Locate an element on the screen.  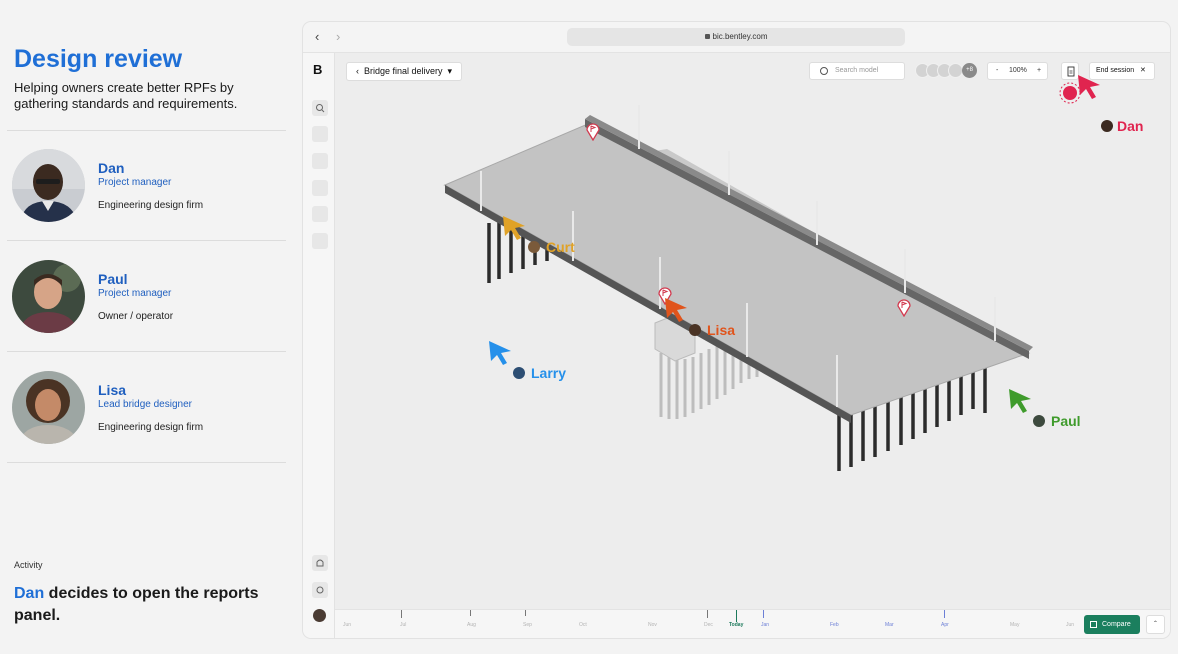
compare-button: Compare is located at coordinates (1112, 624).